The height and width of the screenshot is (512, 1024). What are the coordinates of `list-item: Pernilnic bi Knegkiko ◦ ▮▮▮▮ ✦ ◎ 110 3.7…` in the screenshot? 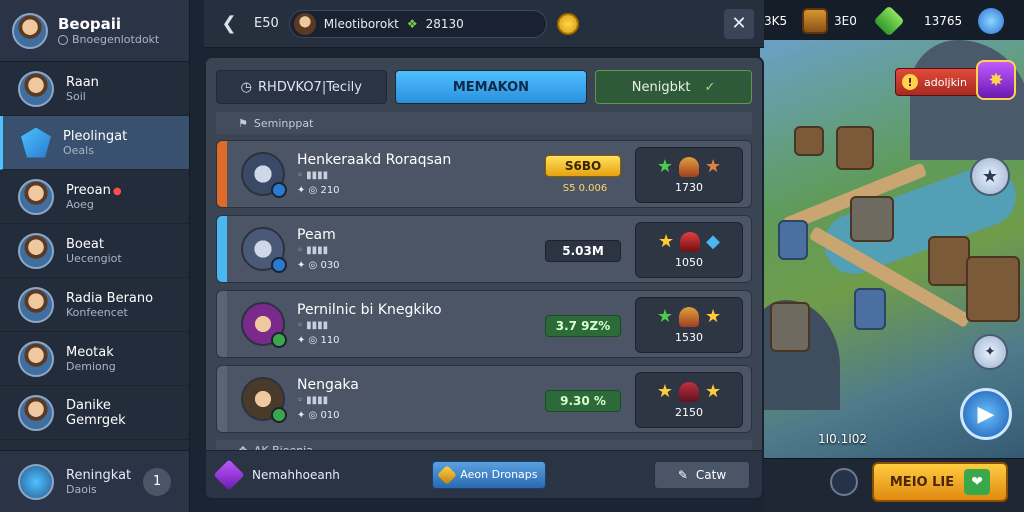 It's located at (484, 324).